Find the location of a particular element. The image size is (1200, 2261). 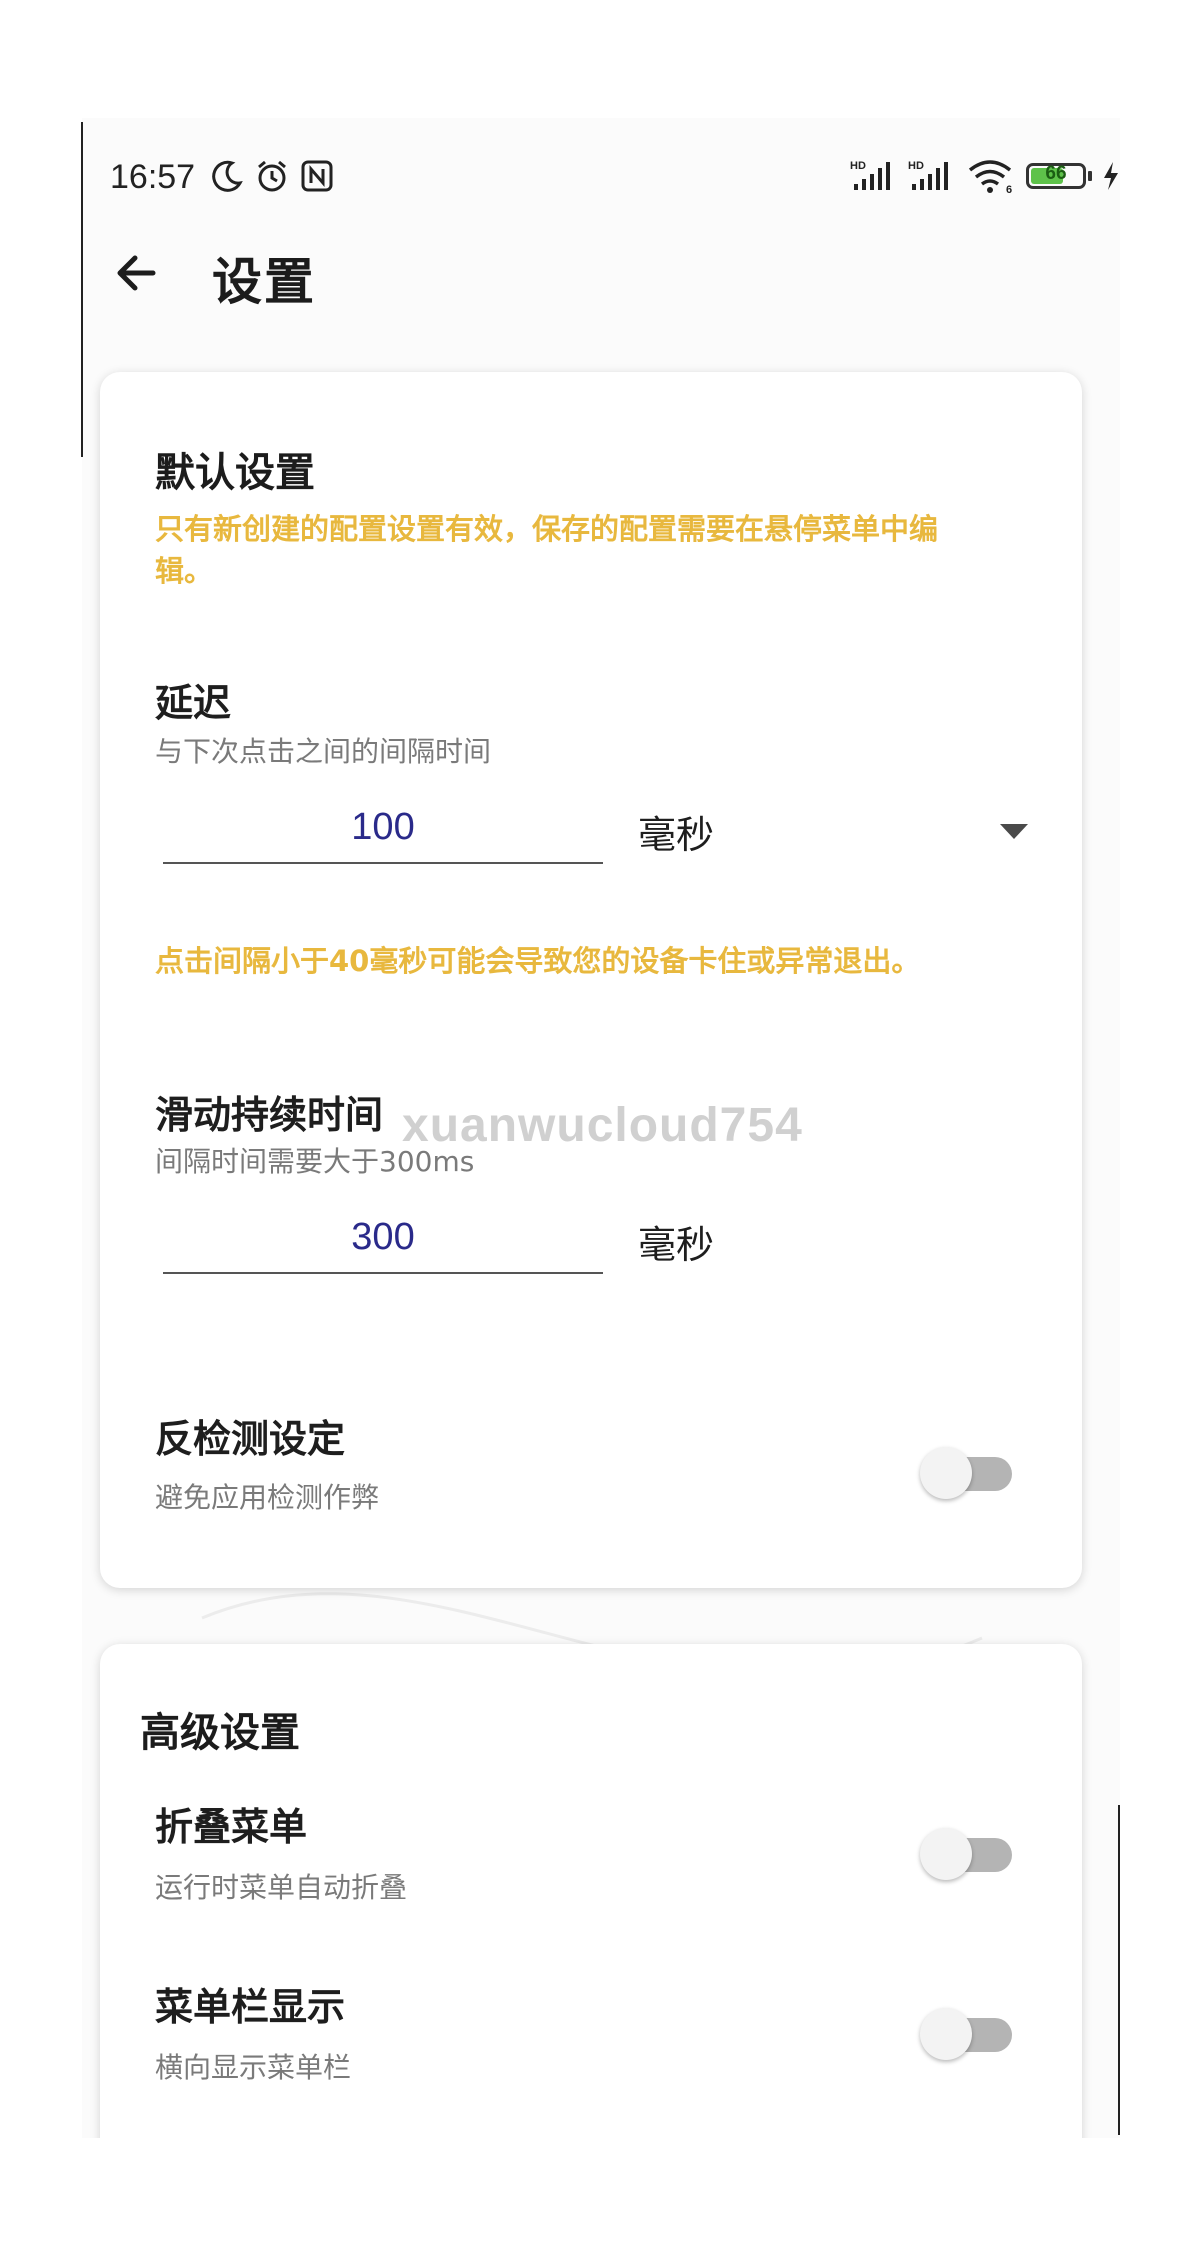

fold-menu-subtitle: 运行时菜单自动折叠 is located at coordinates (281, 1887).